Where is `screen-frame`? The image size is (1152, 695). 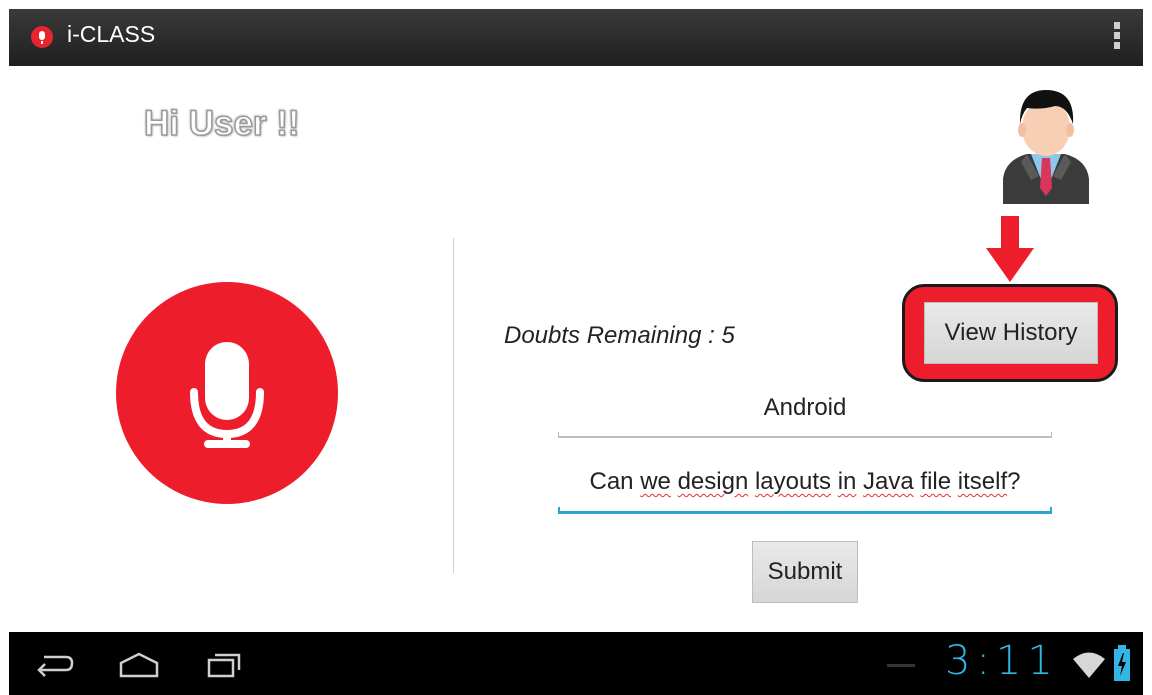 screen-frame is located at coordinates (576, 4).